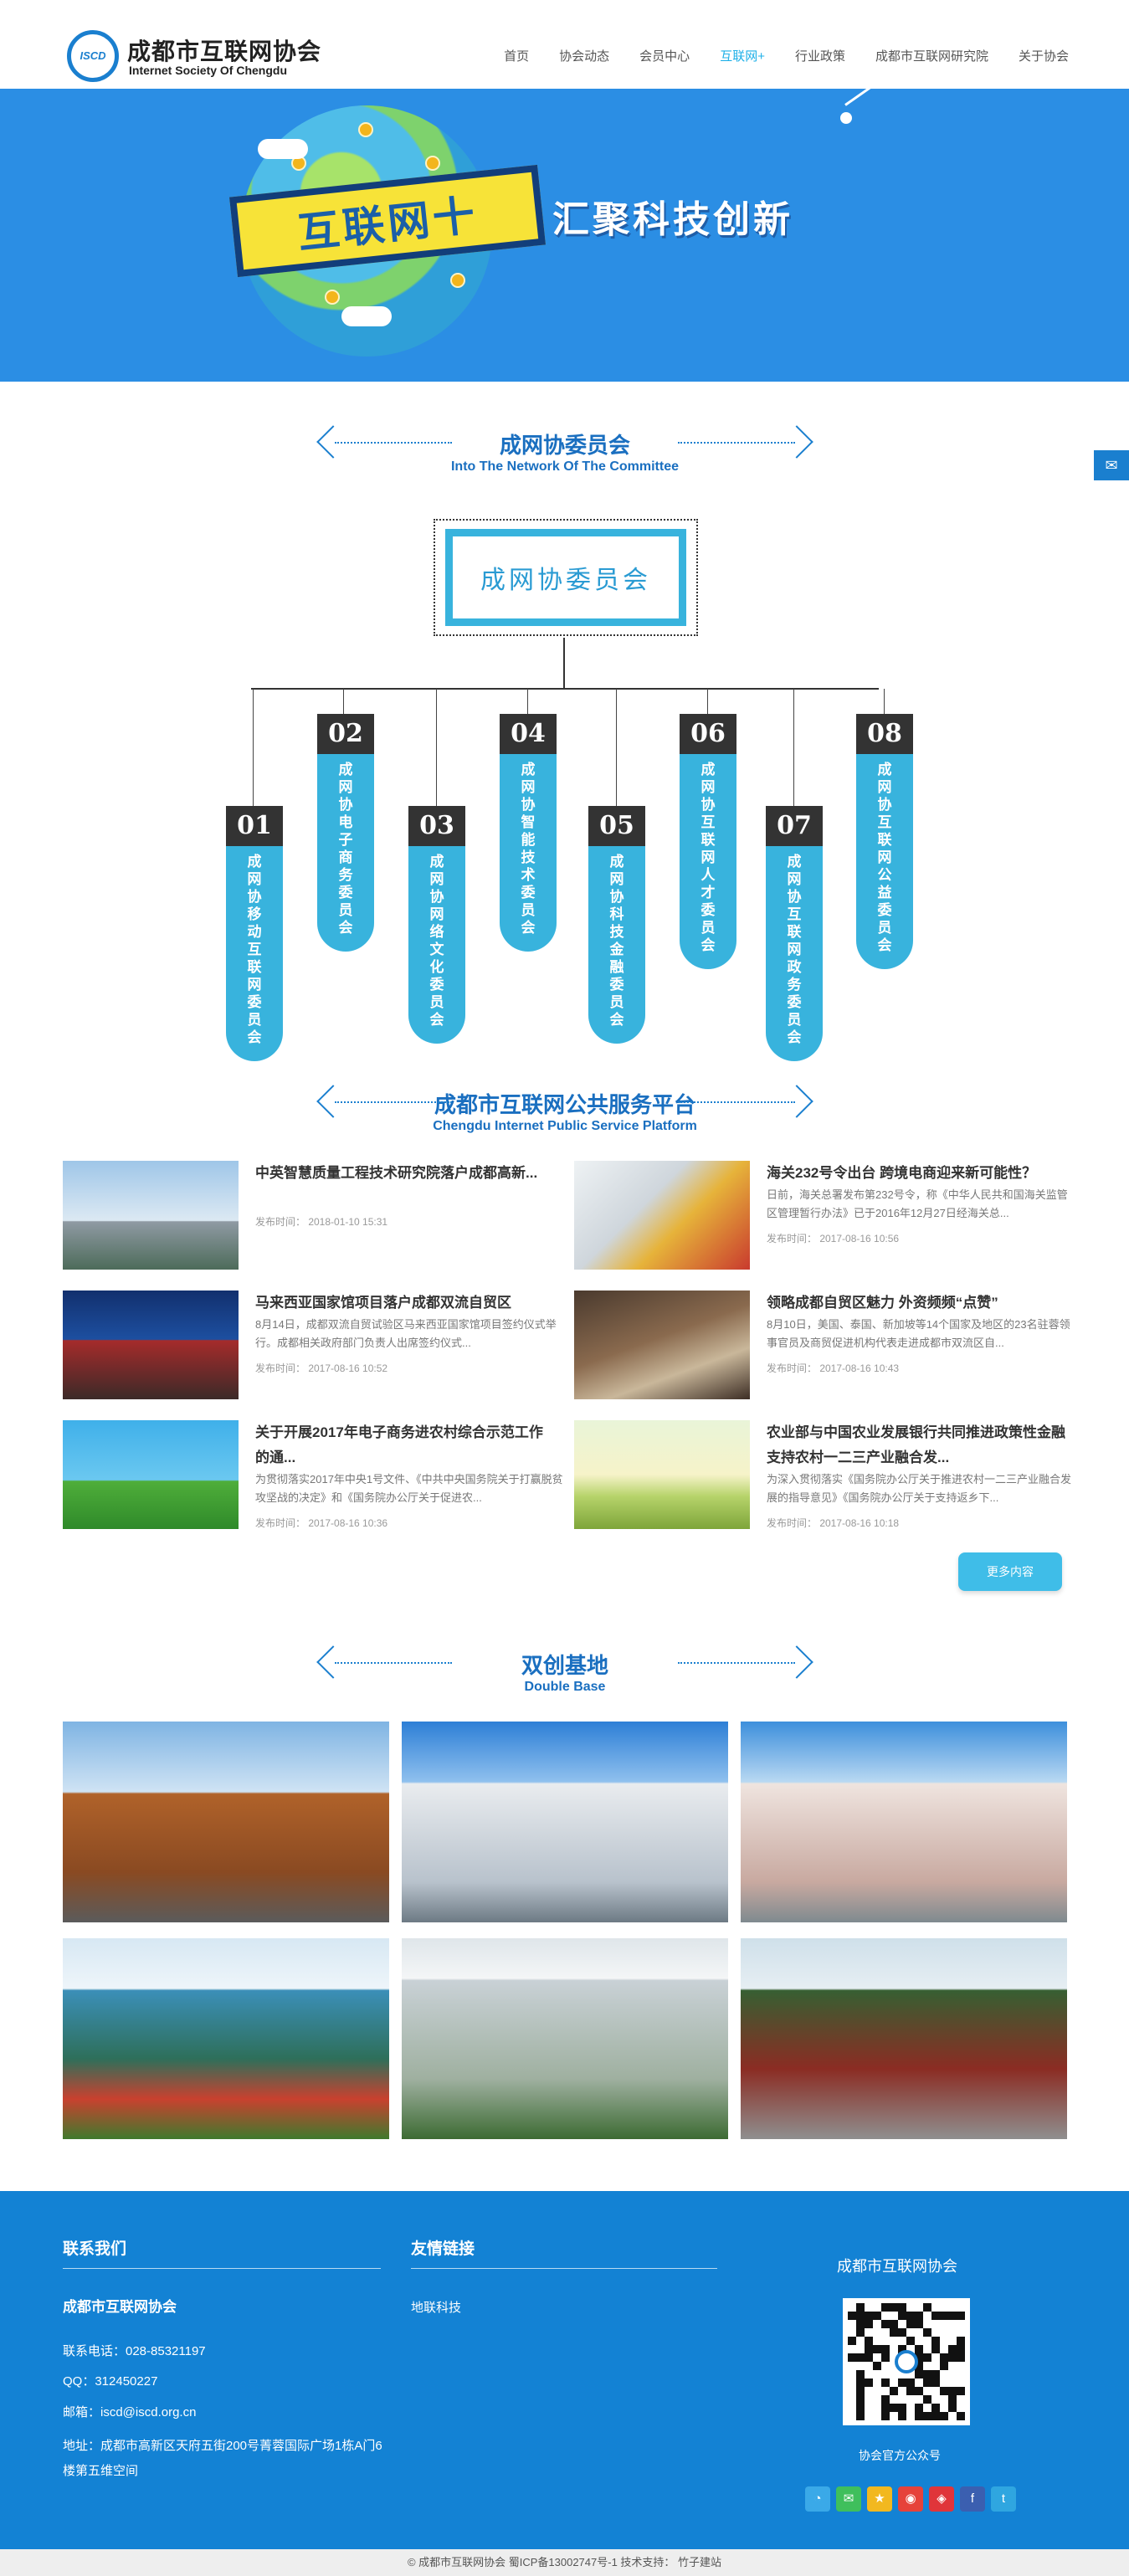  I want to click on committee-item-08: 08 成网协互联网公益委员会, so click(884, 841).